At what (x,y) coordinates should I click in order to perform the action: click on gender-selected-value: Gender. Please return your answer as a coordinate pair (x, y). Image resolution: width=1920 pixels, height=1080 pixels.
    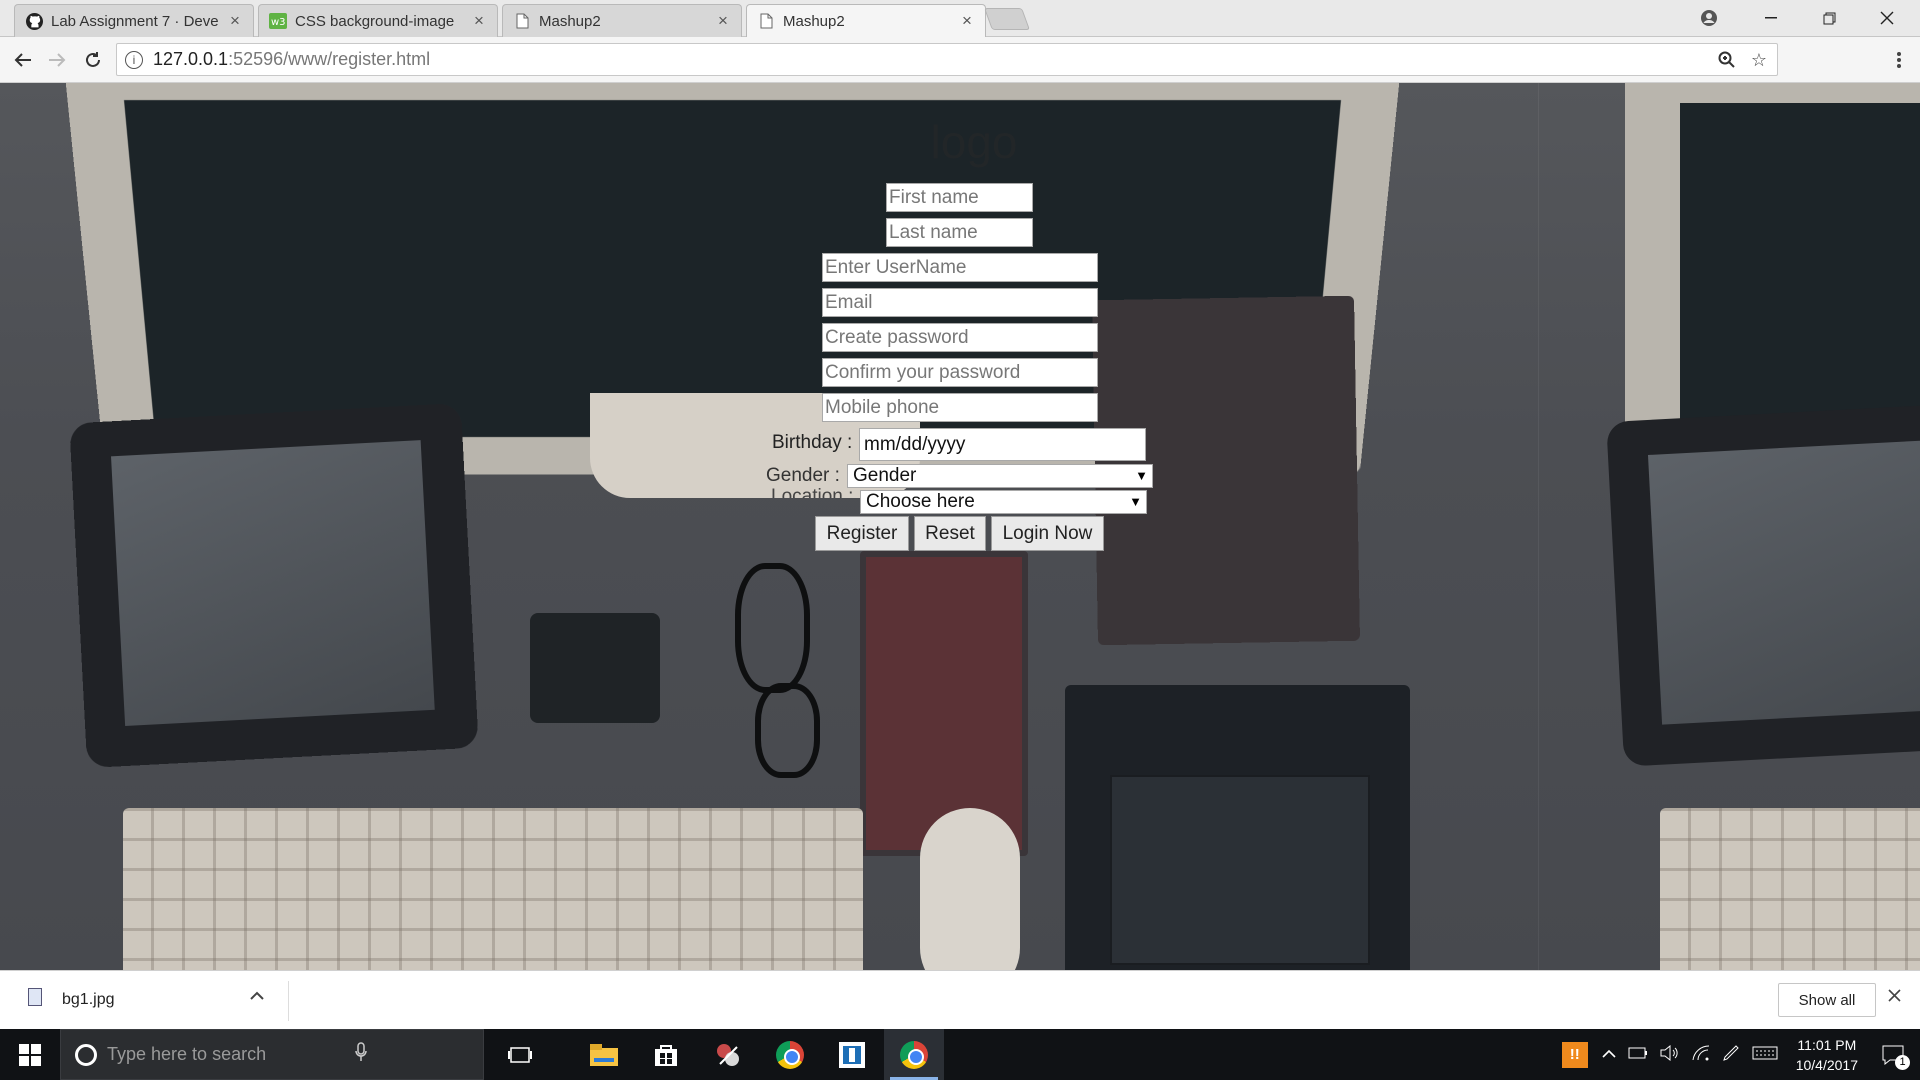
    Looking at the image, I should click on (885, 475).